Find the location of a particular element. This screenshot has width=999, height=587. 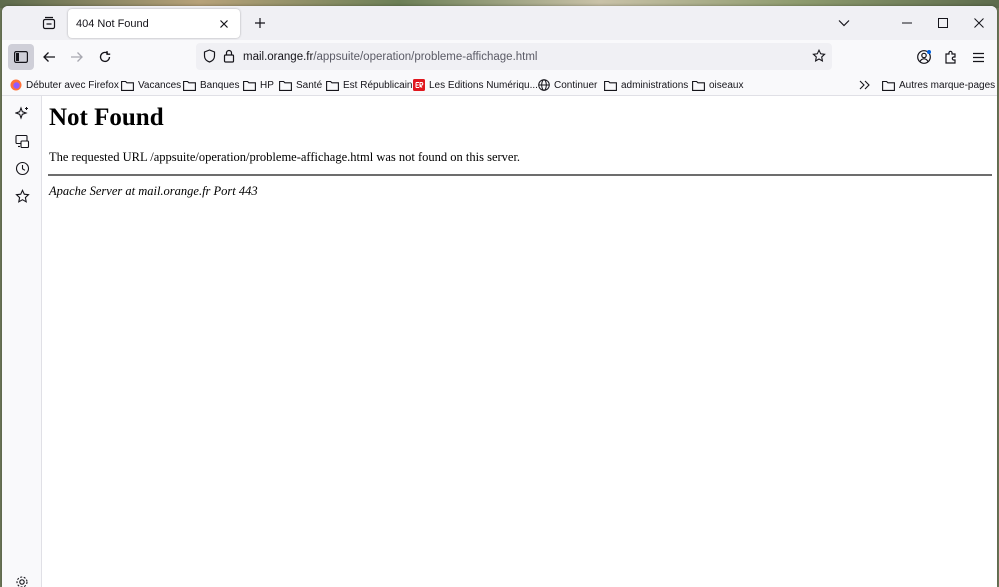

bookmark-label: Vacances is located at coordinates (160, 85).